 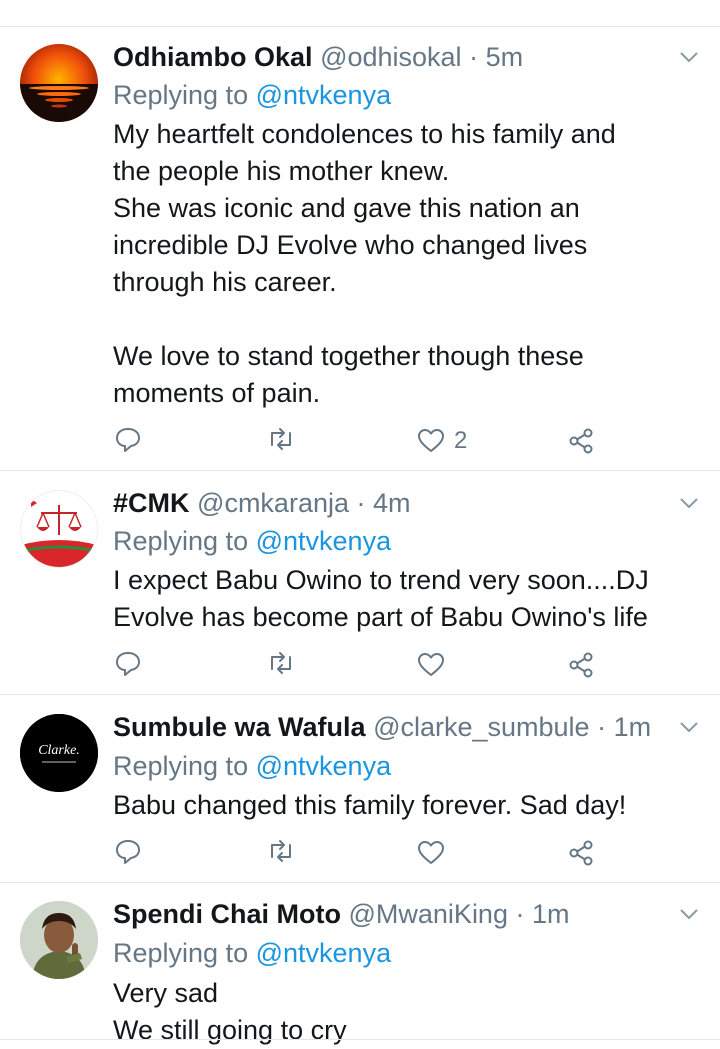 I want to click on tweet-header: #CMK @cmkaranja · 4m, so click(x=262, y=503).